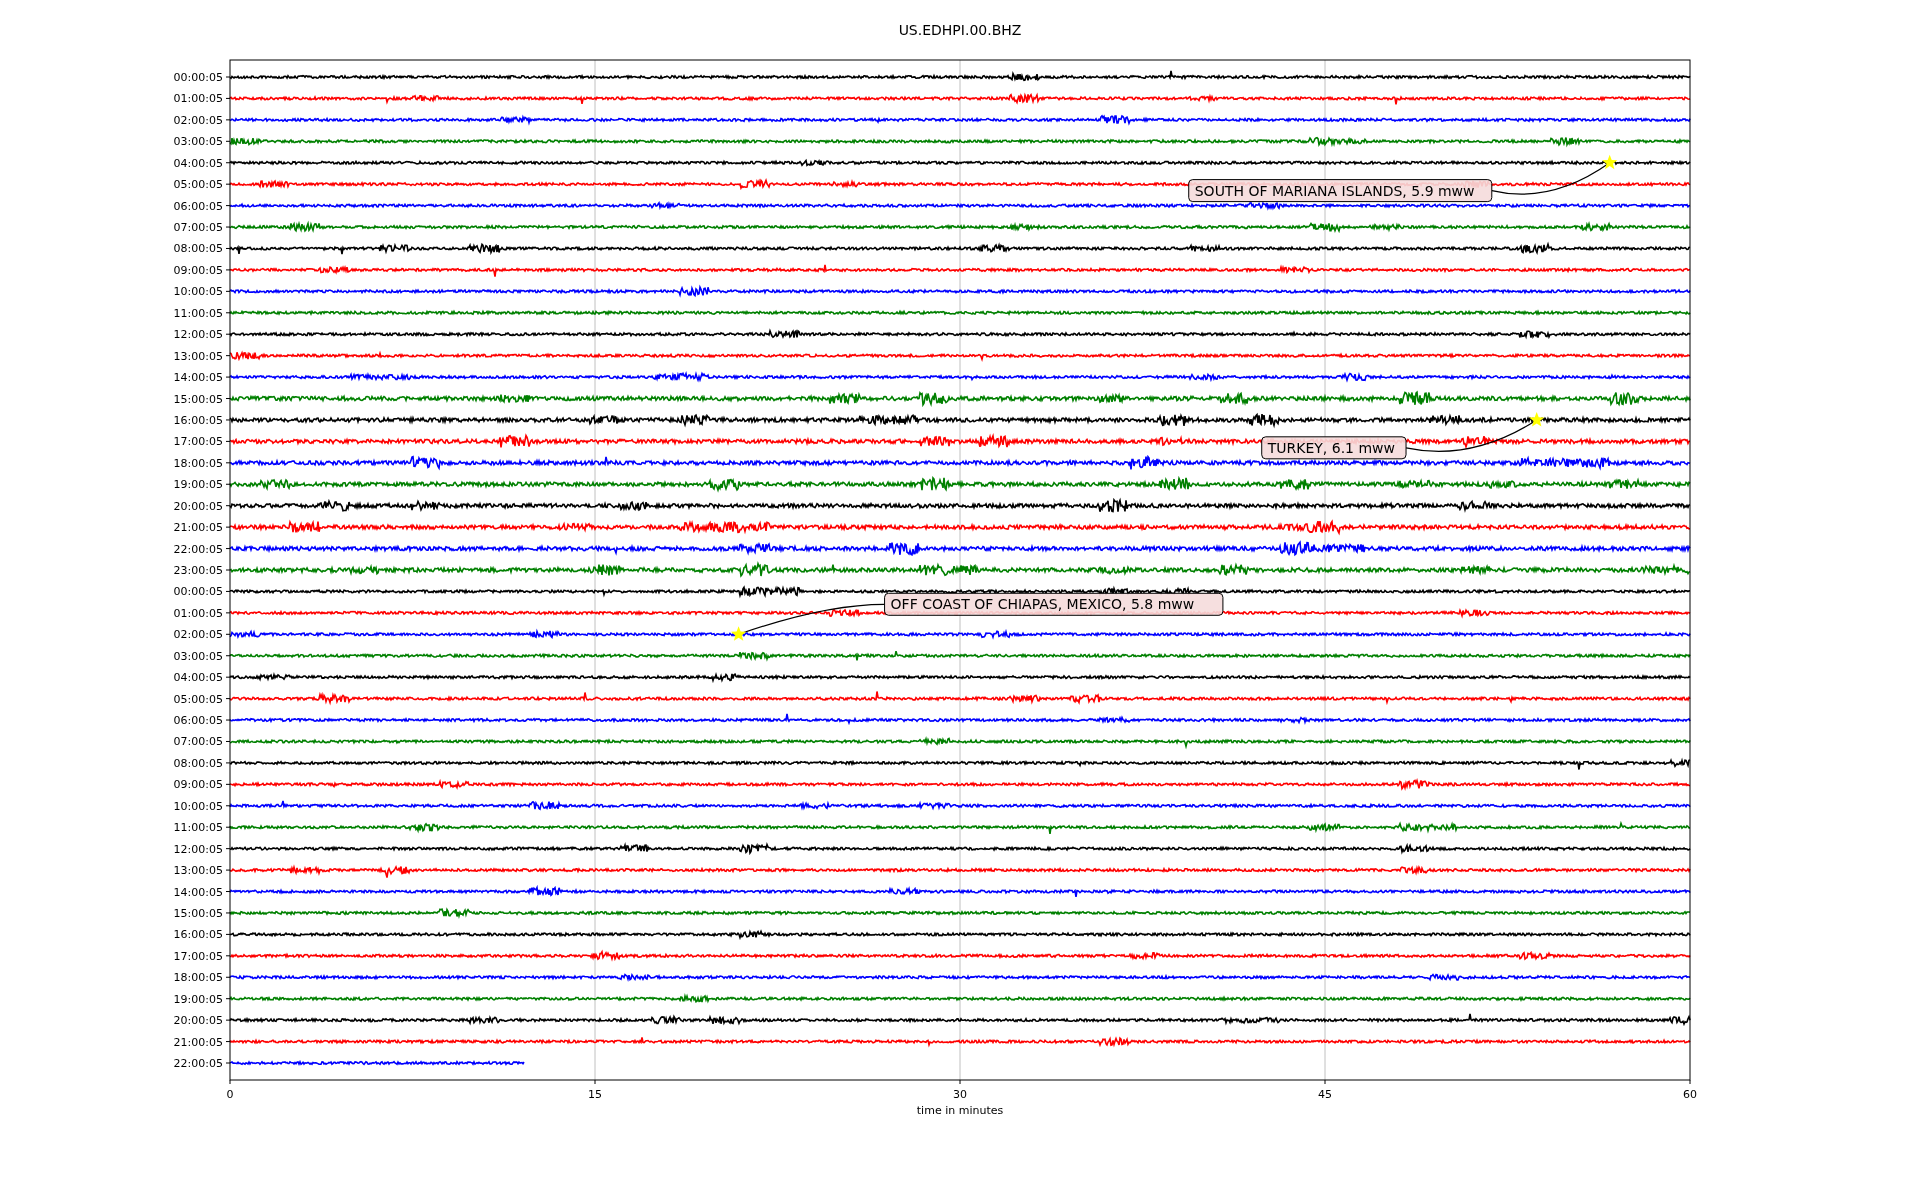 This screenshot has width=1920, height=1200. Describe the element at coordinates (1054, 604) in the screenshot. I see `annotation-label: OFF COAST OF CHIAPAS, MEXICO, 5.8 mww` at that location.